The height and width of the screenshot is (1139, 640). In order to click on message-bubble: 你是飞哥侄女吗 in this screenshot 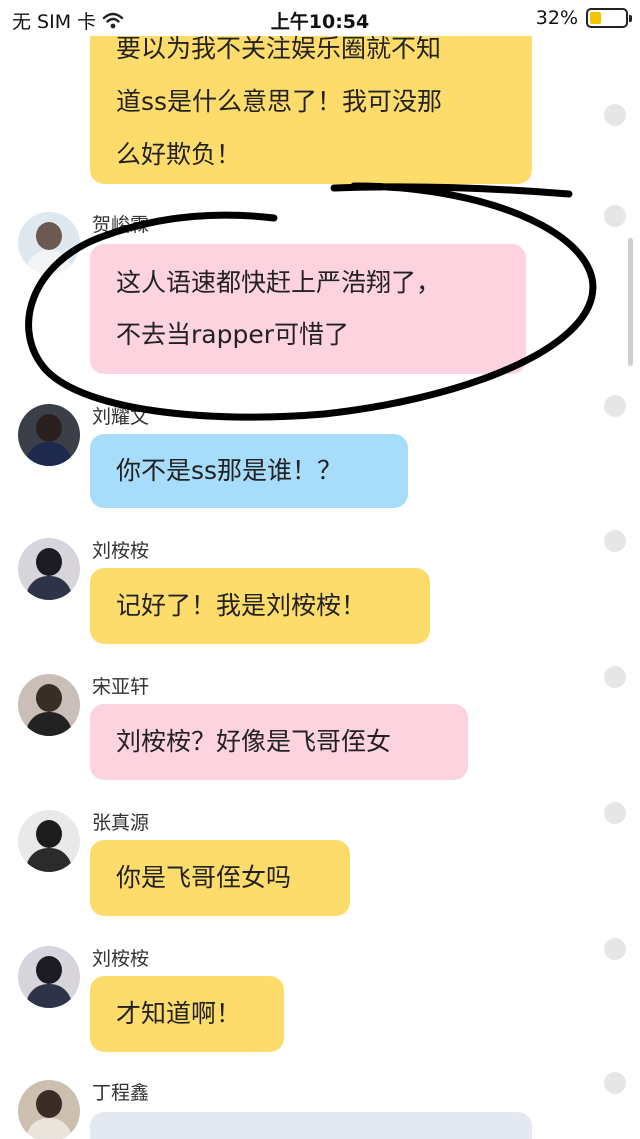, I will do `click(220, 878)`.